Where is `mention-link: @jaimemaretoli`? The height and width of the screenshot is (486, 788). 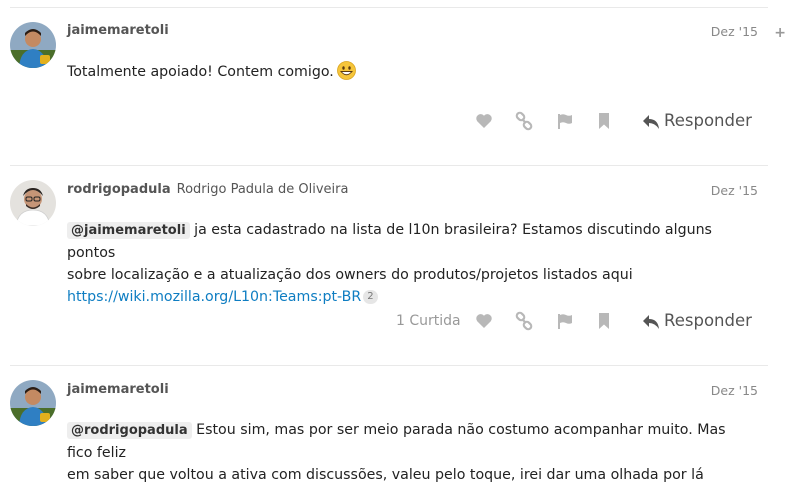 mention-link: @jaimemaretoli is located at coordinates (128, 230).